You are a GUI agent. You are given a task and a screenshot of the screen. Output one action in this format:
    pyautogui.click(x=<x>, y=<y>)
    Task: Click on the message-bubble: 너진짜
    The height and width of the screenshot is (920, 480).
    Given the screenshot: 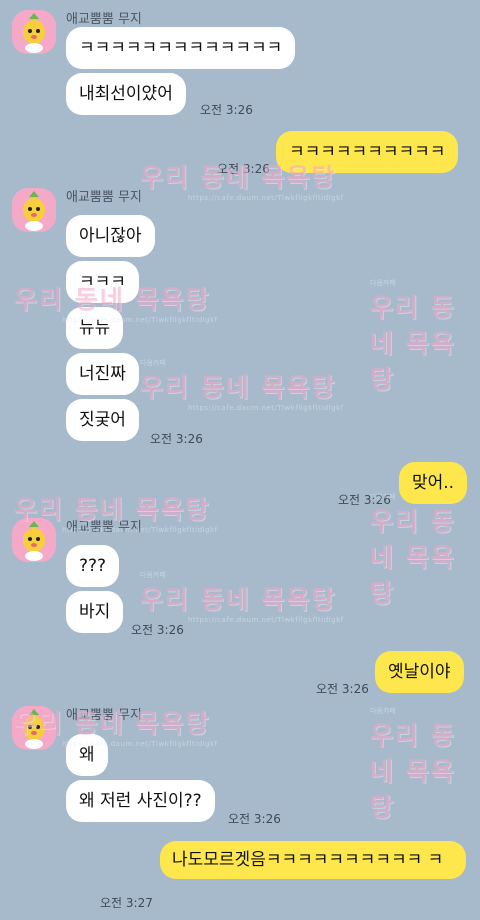 What is the action you would take?
    pyautogui.click(x=102, y=374)
    